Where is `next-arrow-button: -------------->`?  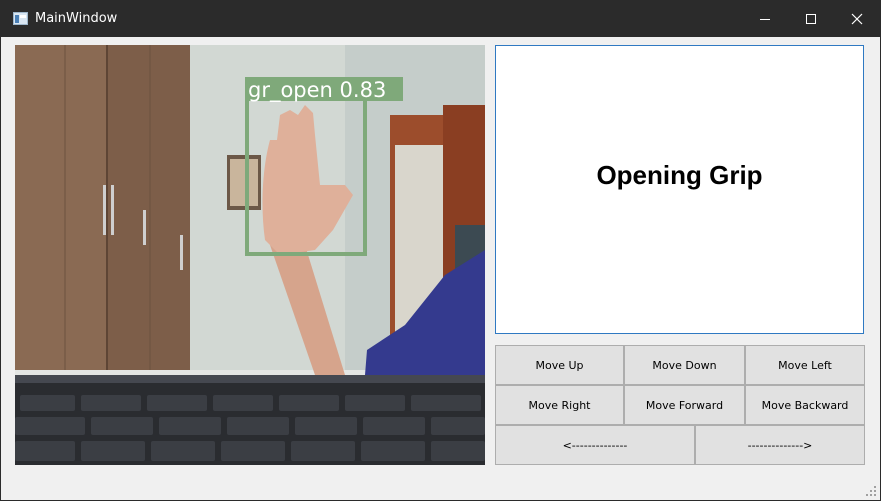
next-arrow-button: --------------> is located at coordinates (780, 445).